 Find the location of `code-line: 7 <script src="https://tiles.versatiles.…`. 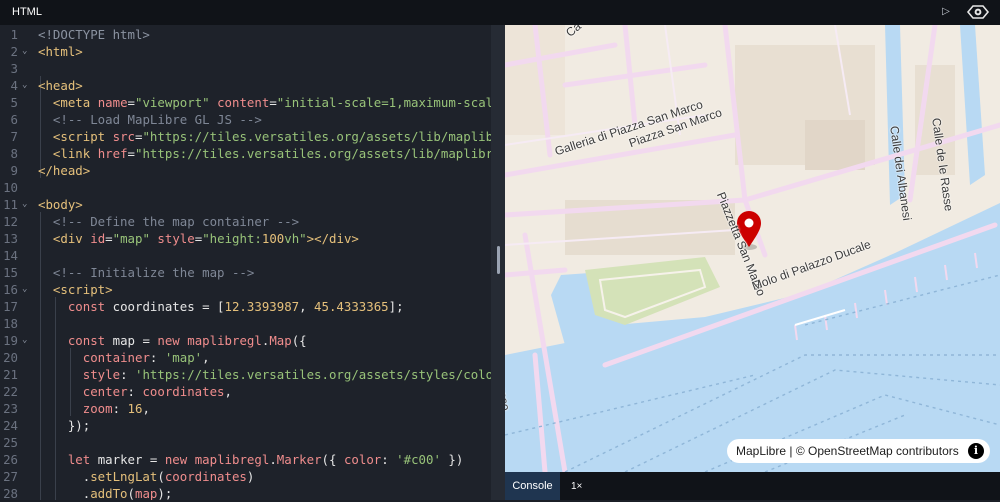

code-line: 7 <script src="https://tiles.versatiles.… is located at coordinates (248, 136).